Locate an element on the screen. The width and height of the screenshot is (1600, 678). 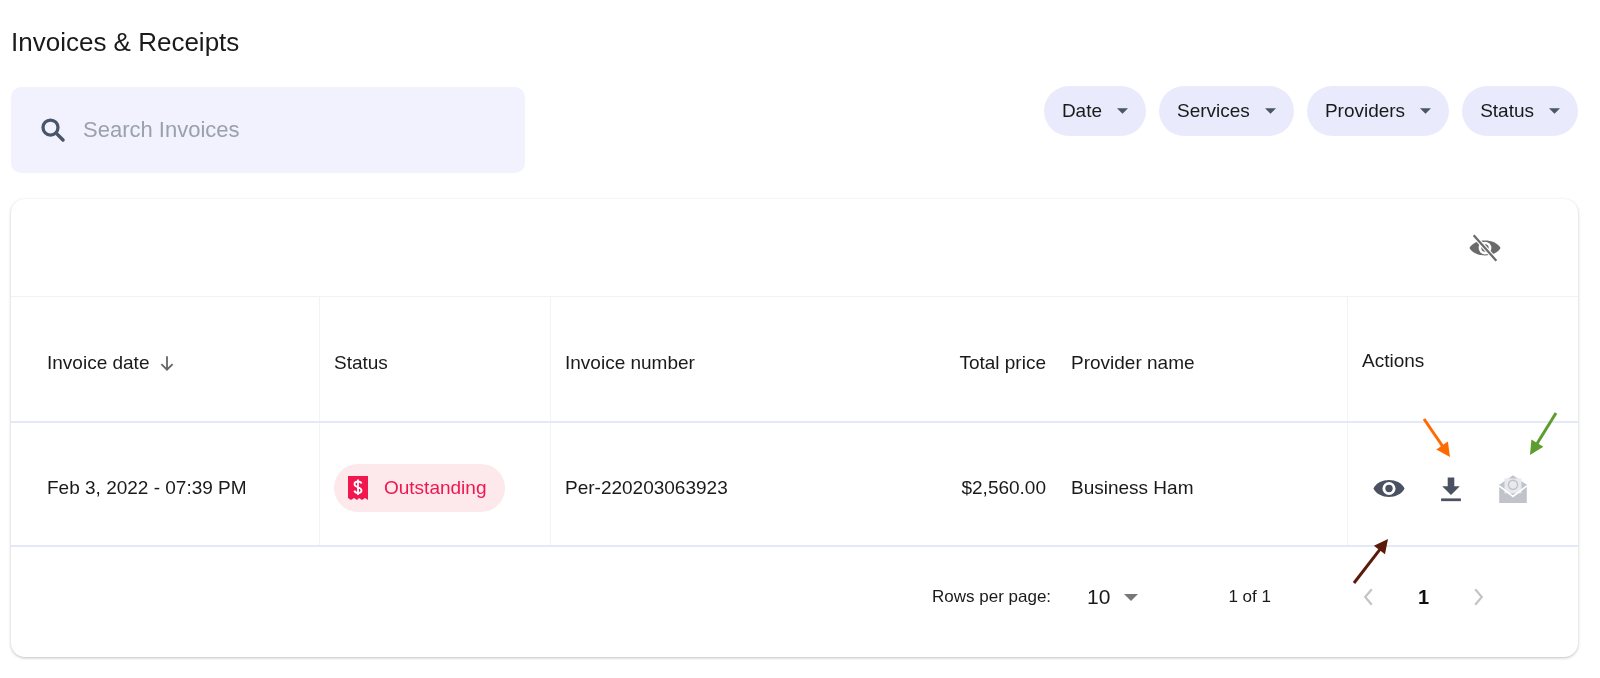
filter-dropdown: Date is located at coordinates (1094, 111).